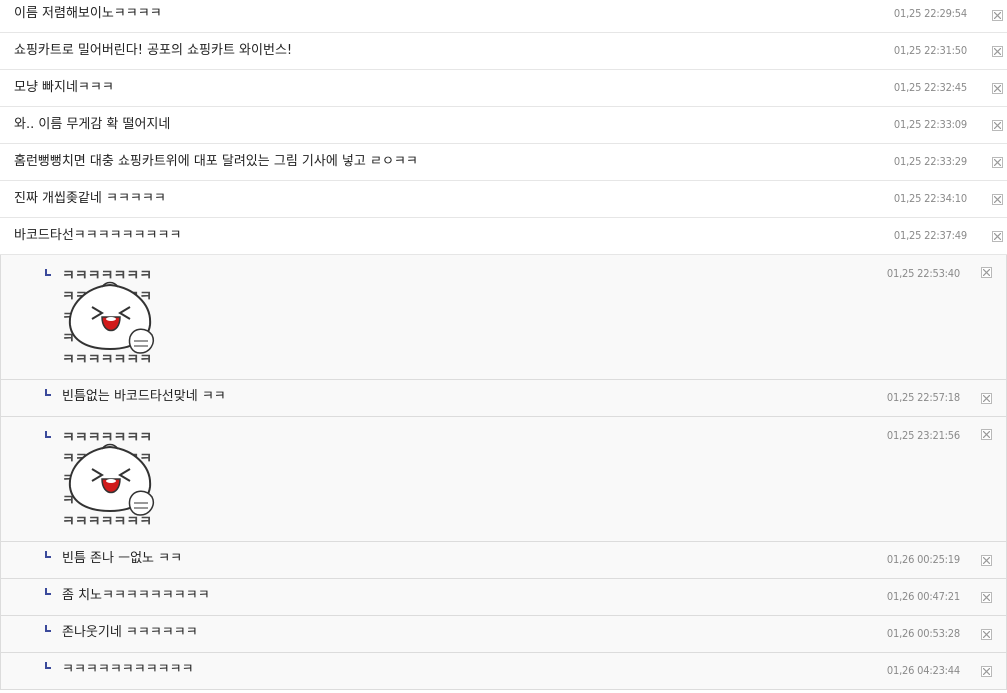 The height and width of the screenshot is (693, 1007). I want to click on reply-text: 빈틈 존나 ㅡ없노 ㅋㅋ, so click(122, 558).